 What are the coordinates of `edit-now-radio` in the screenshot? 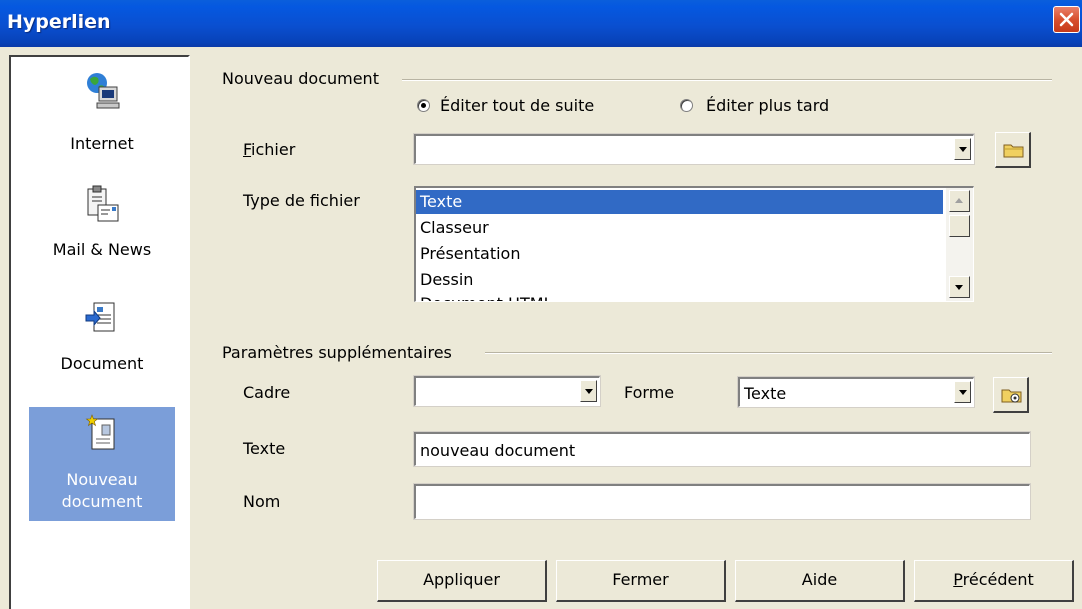 It's located at (423, 105).